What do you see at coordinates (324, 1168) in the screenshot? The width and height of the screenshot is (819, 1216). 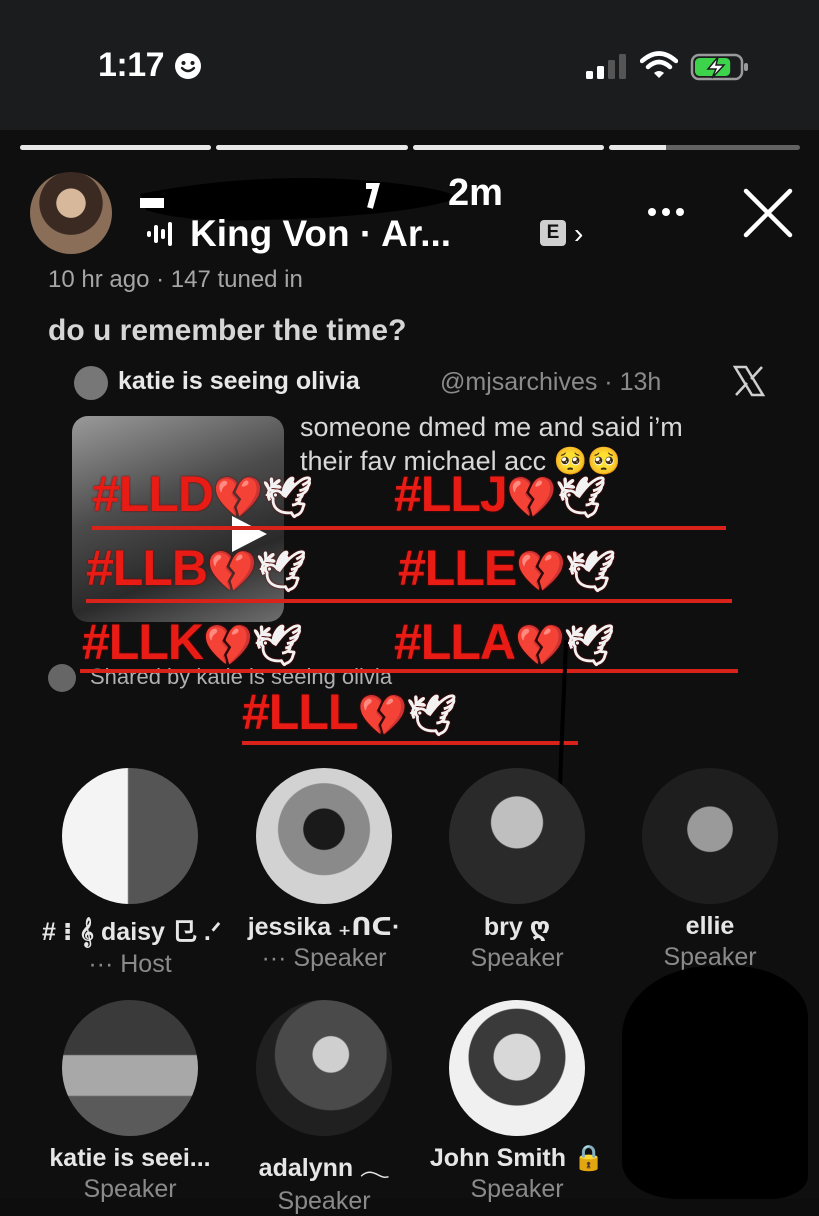 I see `participant-name: adalynn 𓂃` at bounding box center [324, 1168].